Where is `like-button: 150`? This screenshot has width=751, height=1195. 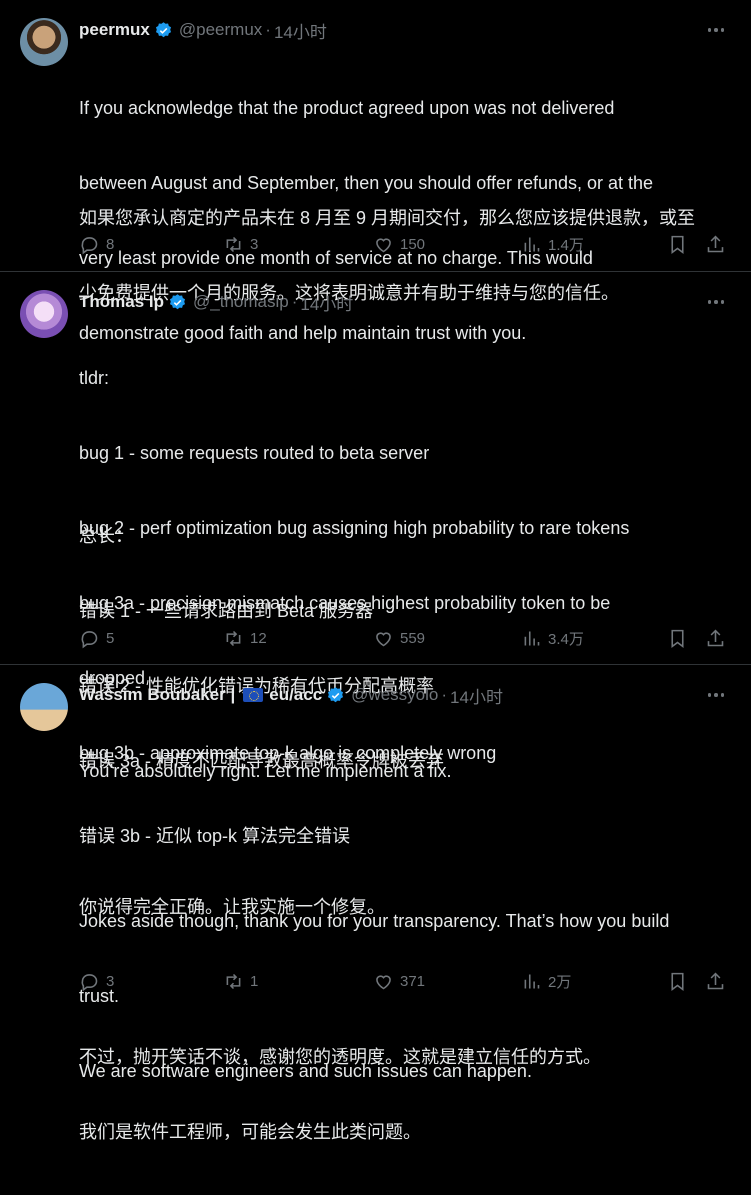
like-button: 150 is located at coordinates (399, 244).